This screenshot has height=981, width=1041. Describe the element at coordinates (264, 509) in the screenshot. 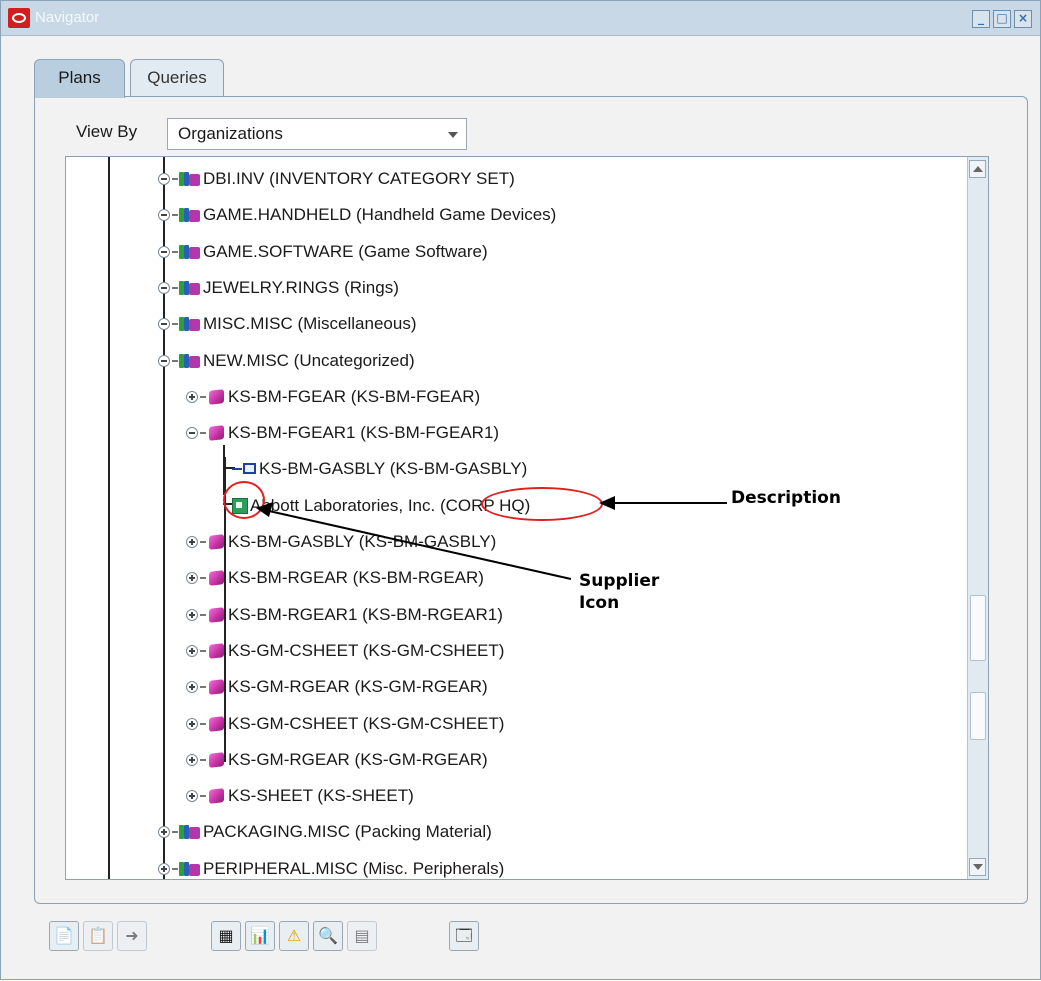

I see `supplier-arrowhead` at that location.